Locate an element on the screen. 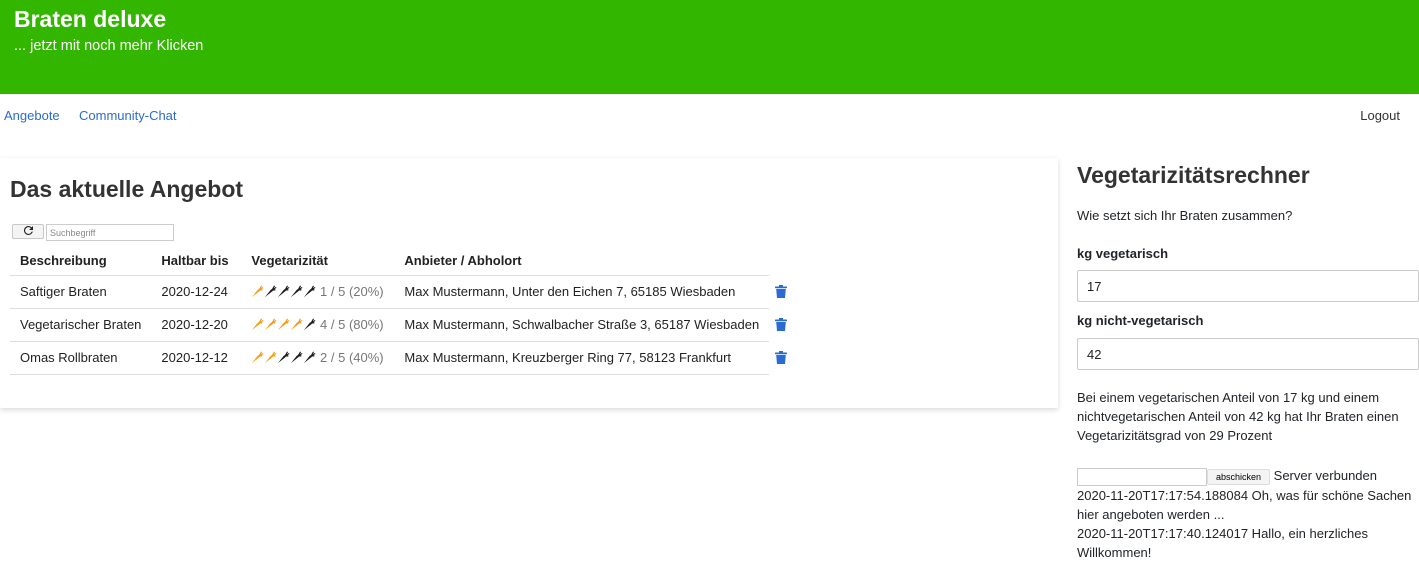 This screenshot has height=572, width=1419. rating-score: 4 / 5 (80%) is located at coordinates (352, 324).